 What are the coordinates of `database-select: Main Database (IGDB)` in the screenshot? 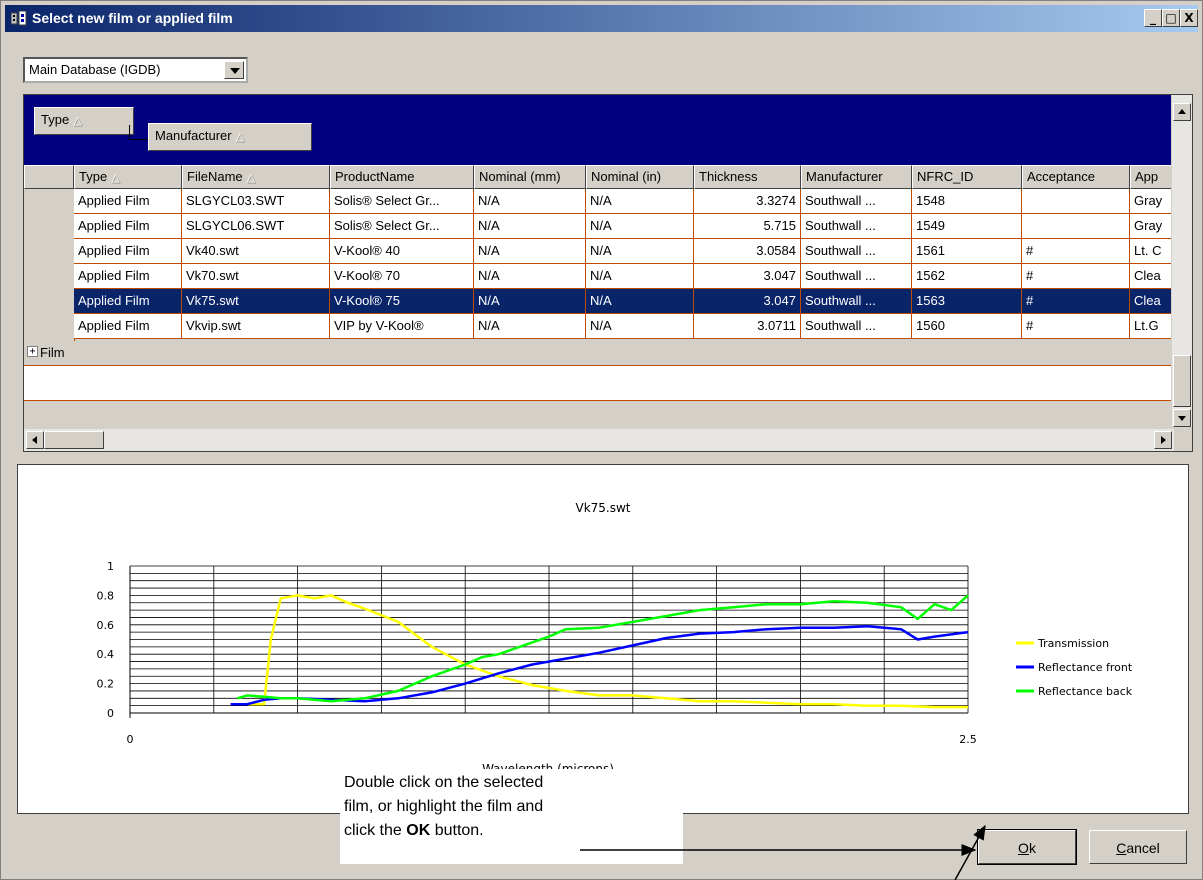 It's located at (135, 70).